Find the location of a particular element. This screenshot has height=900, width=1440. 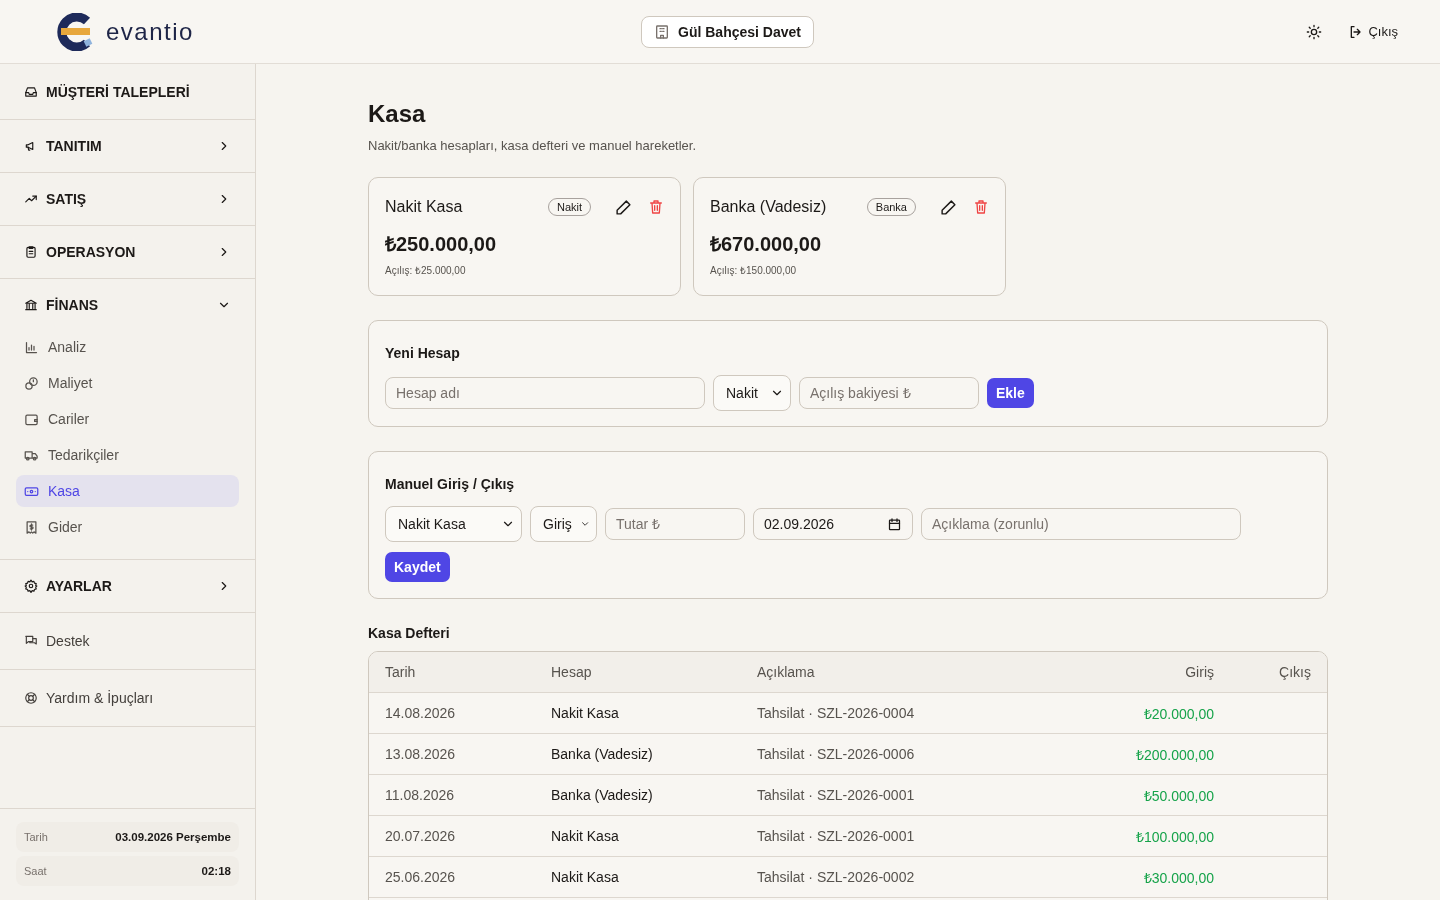

opening-balance-field: Açılış bakiyesi ₺ is located at coordinates (889, 393).